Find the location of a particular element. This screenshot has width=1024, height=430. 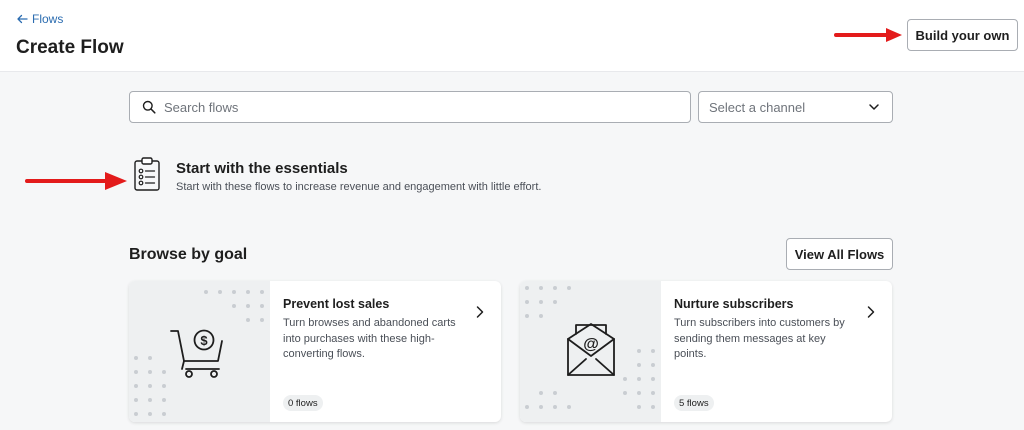

chevron-down-icon is located at coordinates (874, 107).